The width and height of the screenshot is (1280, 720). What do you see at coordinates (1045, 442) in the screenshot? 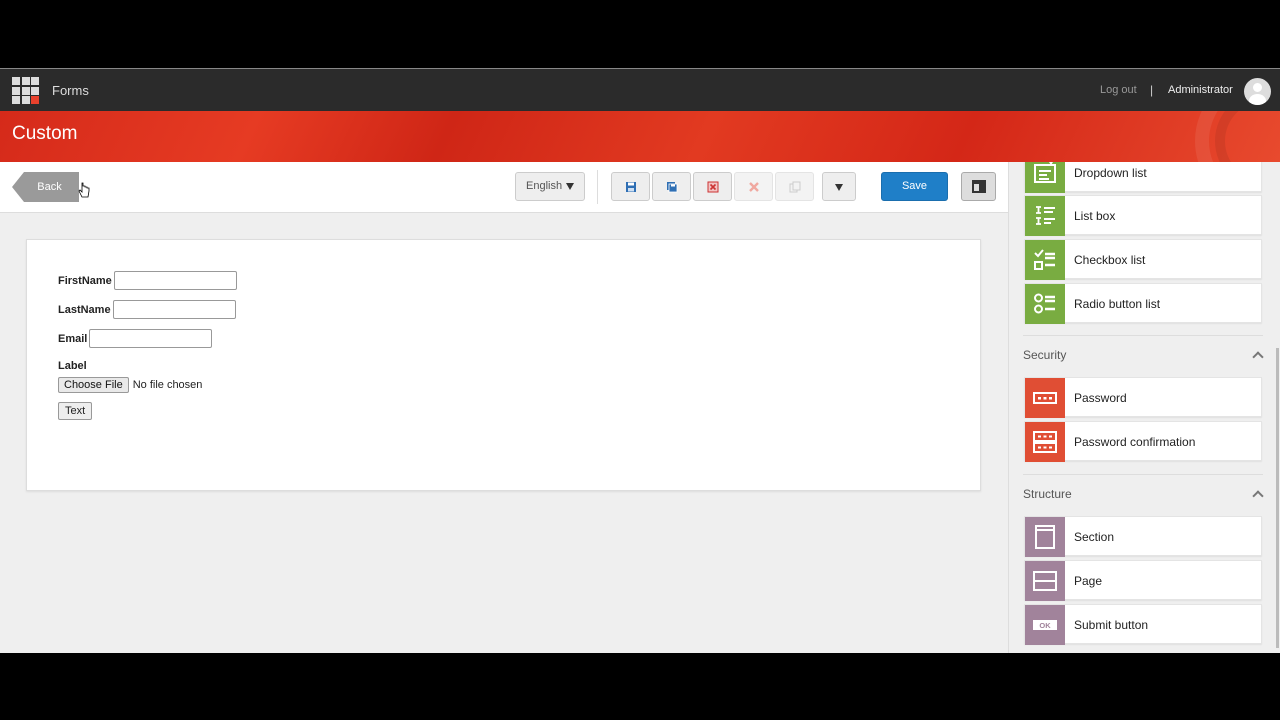
I see `password-confirmation-icon` at bounding box center [1045, 442].